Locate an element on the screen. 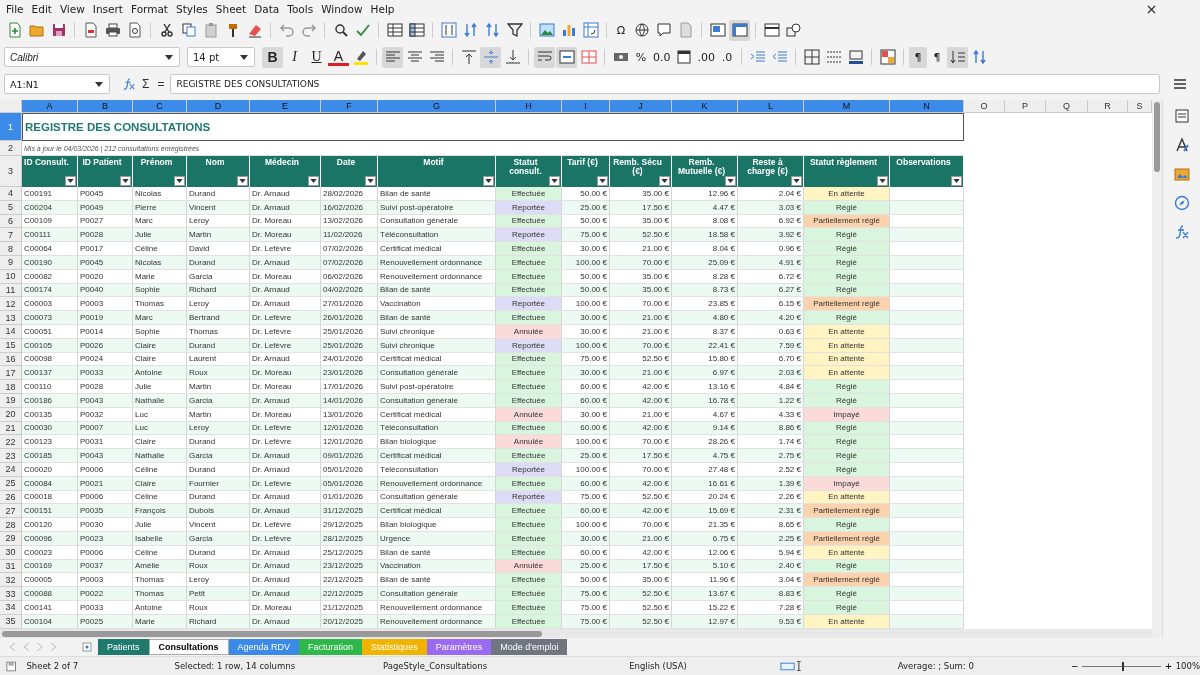 The image size is (1200, 675). border-color-icon is located at coordinates (855, 57).